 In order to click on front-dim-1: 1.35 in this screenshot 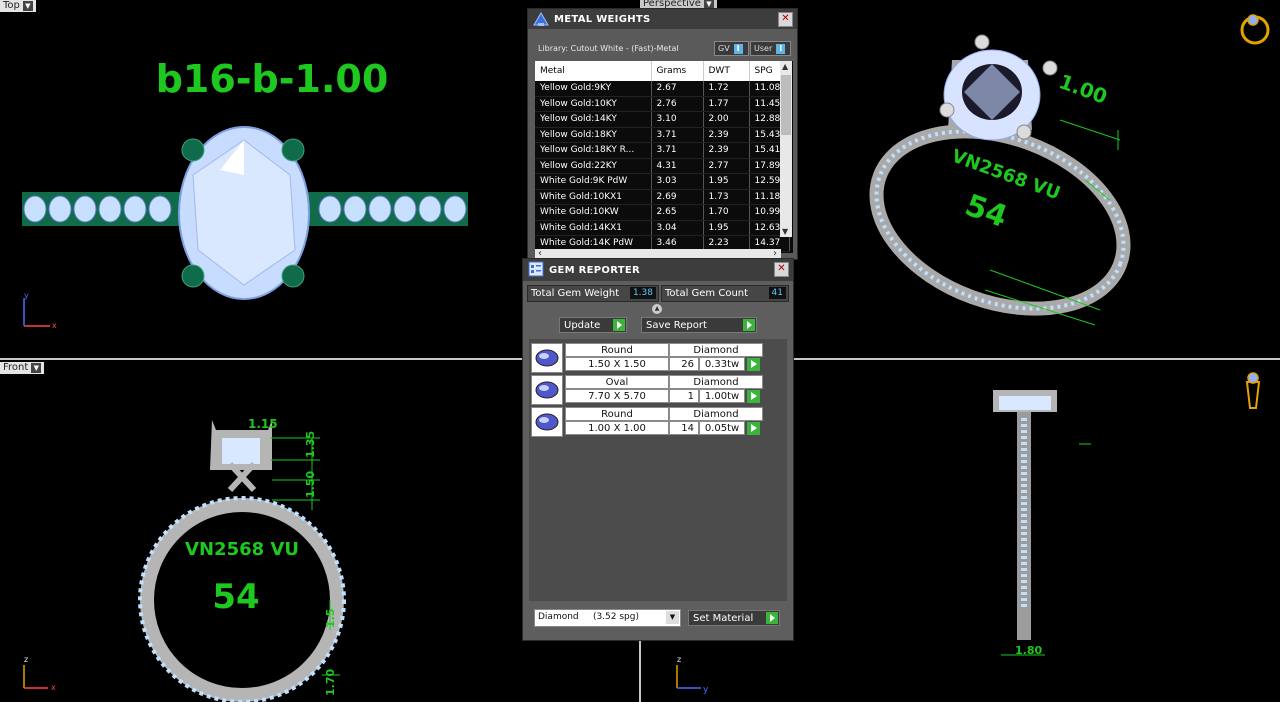, I will do `click(310, 444)`.